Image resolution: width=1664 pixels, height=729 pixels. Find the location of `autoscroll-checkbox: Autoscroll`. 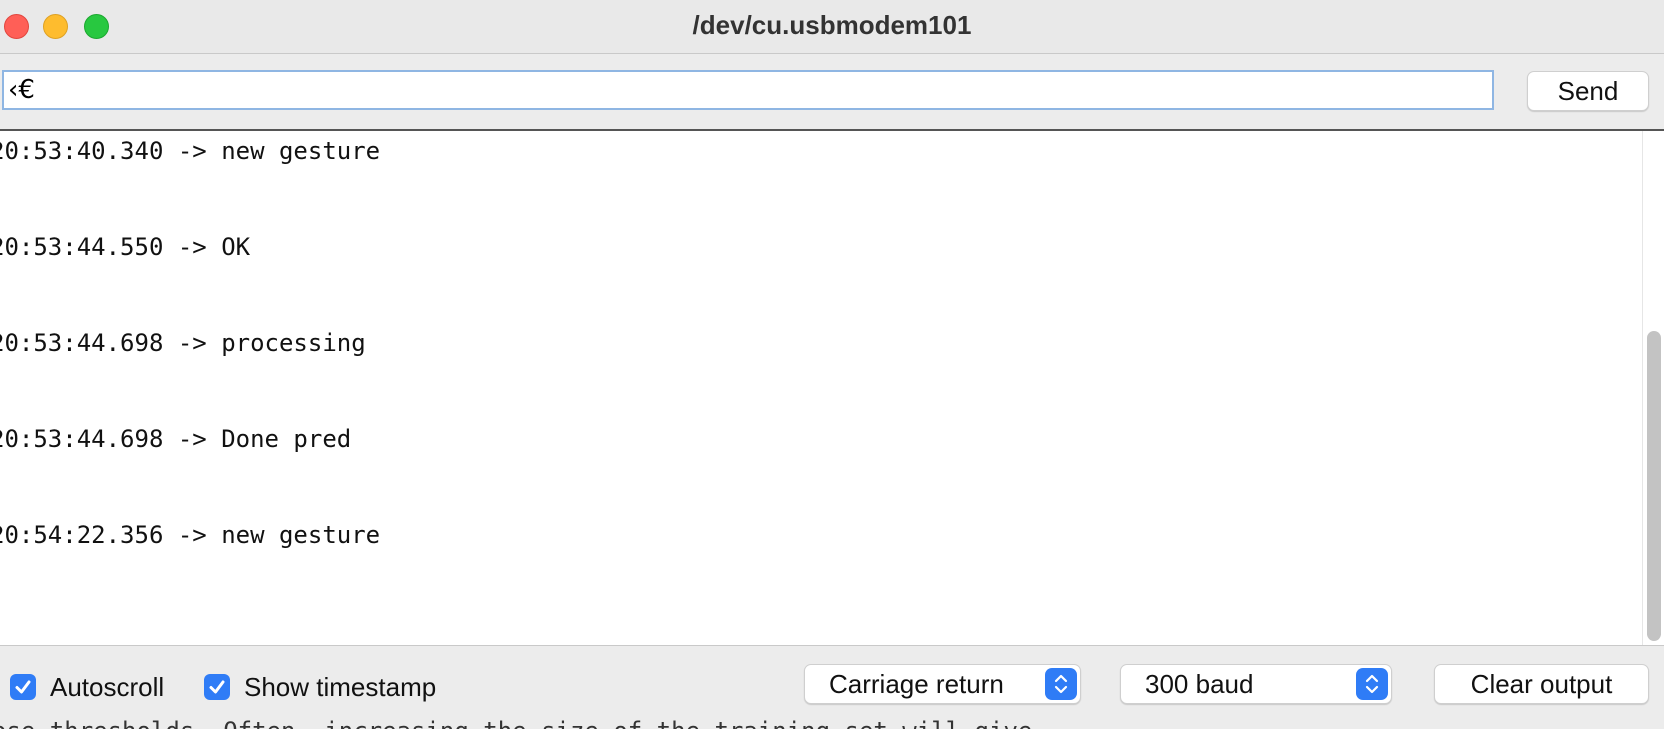

autoscroll-checkbox: Autoscroll is located at coordinates (87, 687).